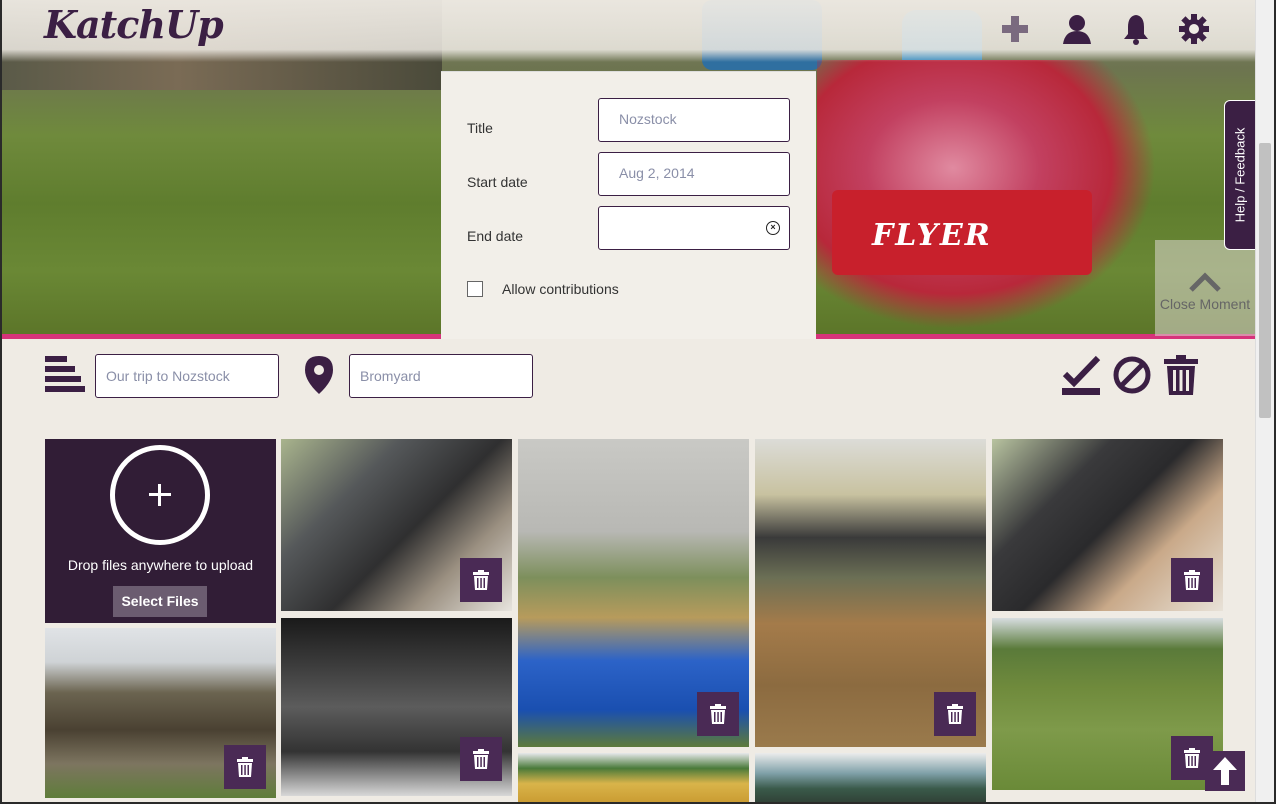  What do you see at coordinates (773, 228) in the screenshot?
I see `clear-icon: ×` at bounding box center [773, 228].